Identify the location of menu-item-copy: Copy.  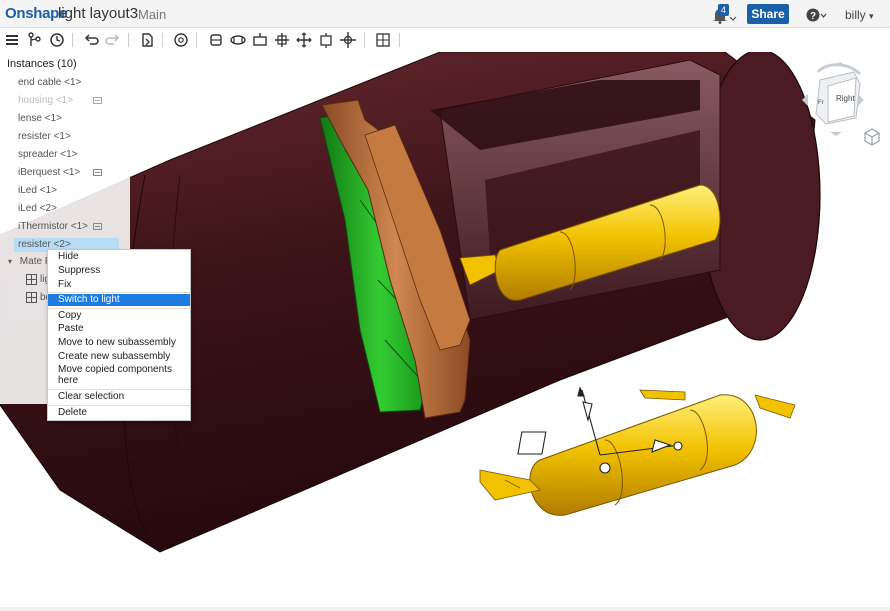
(119, 316).